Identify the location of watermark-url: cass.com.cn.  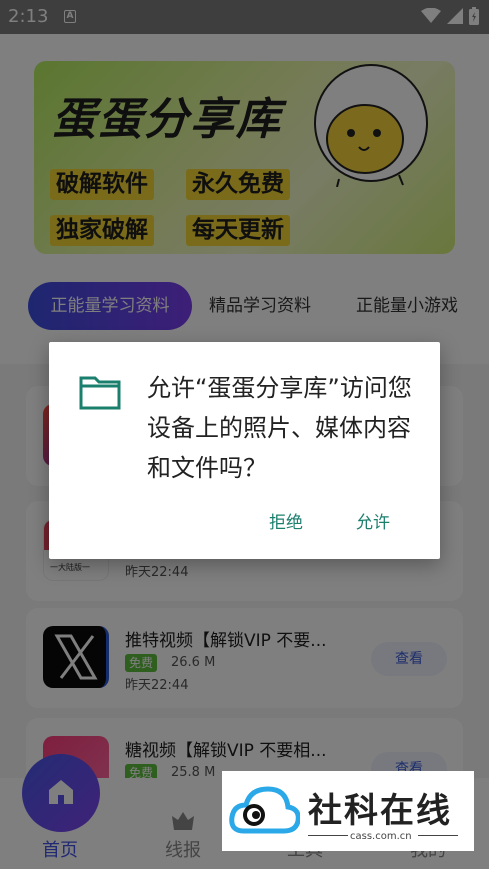
(381, 836).